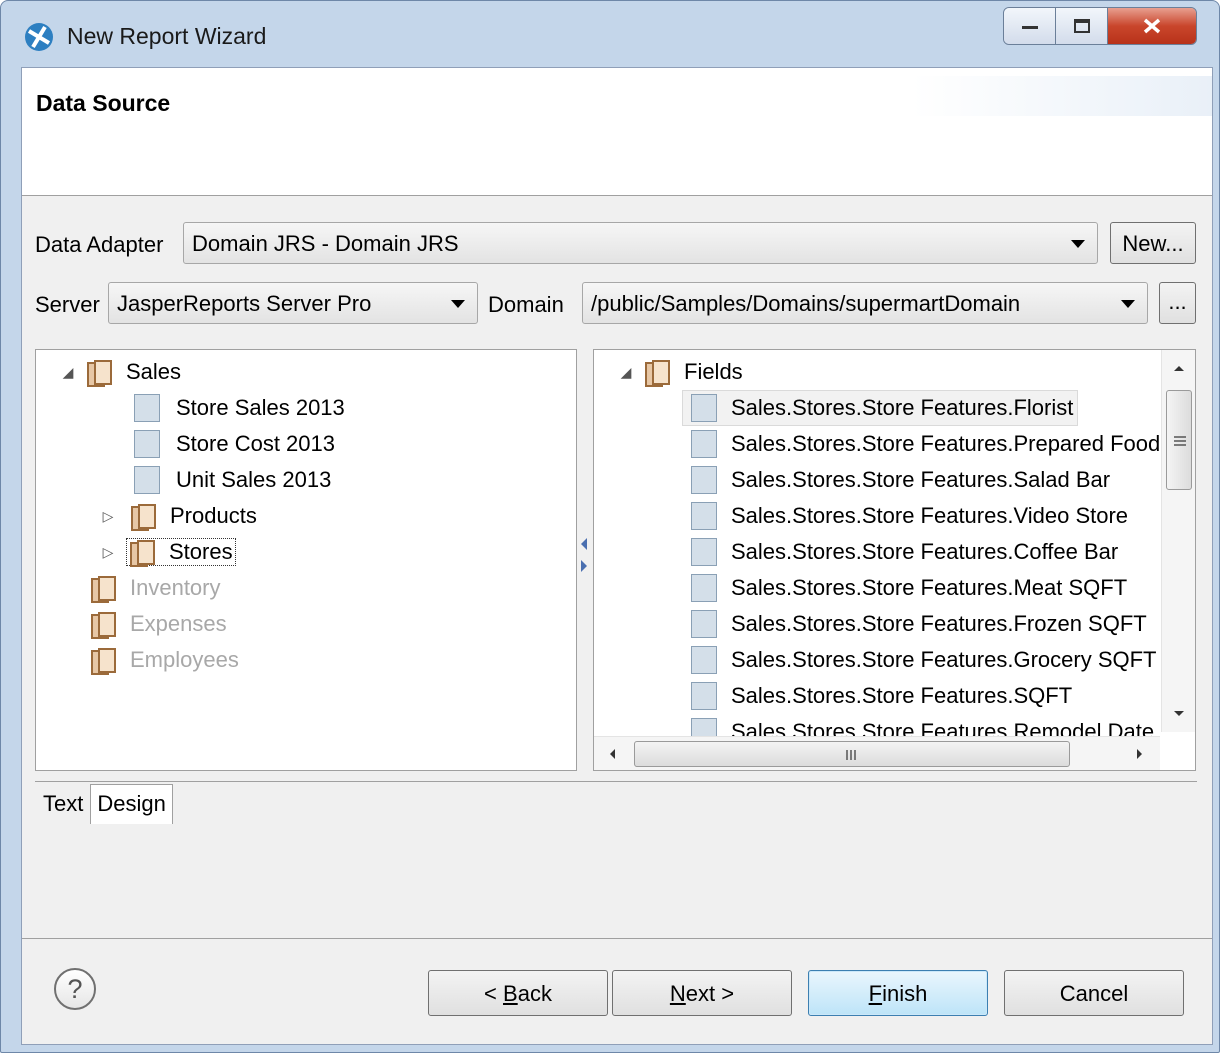 This screenshot has height=1053, width=1220. What do you see at coordinates (131, 804) in the screenshot?
I see `tab-design: Design` at bounding box center [131, 804].